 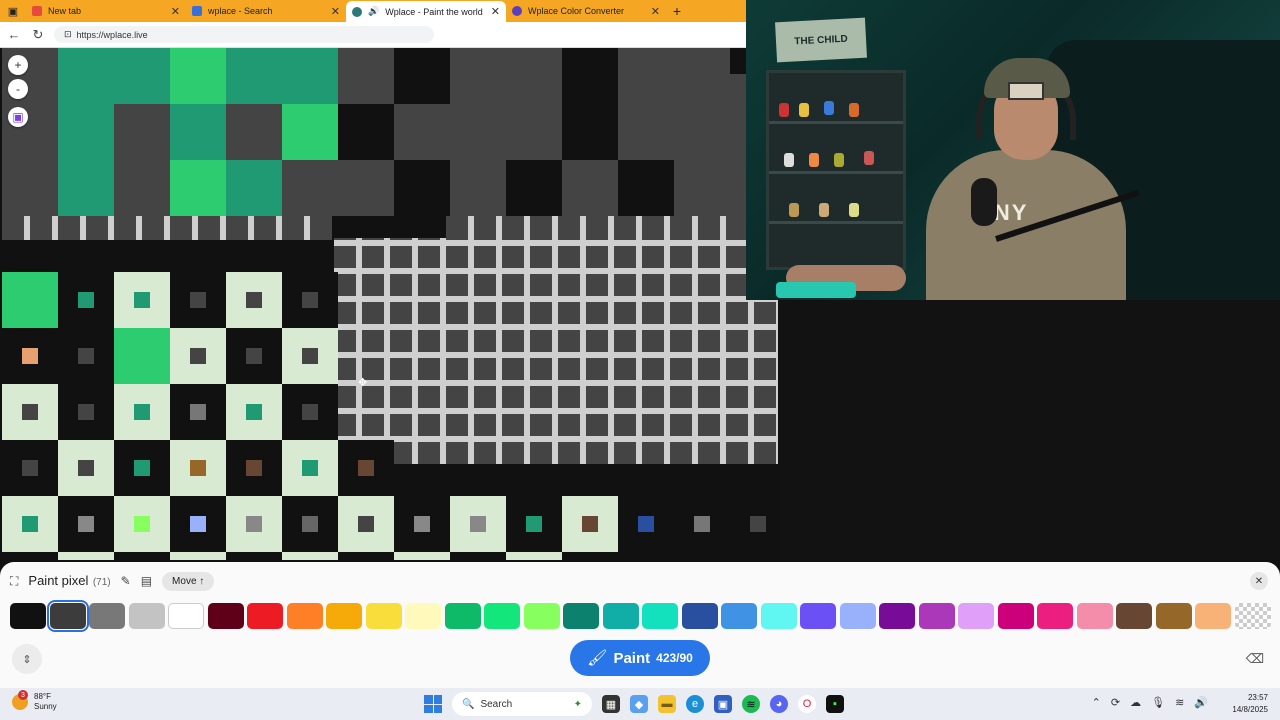 I want to click on twitch-icon: ▣, so click(x=18, y=117).